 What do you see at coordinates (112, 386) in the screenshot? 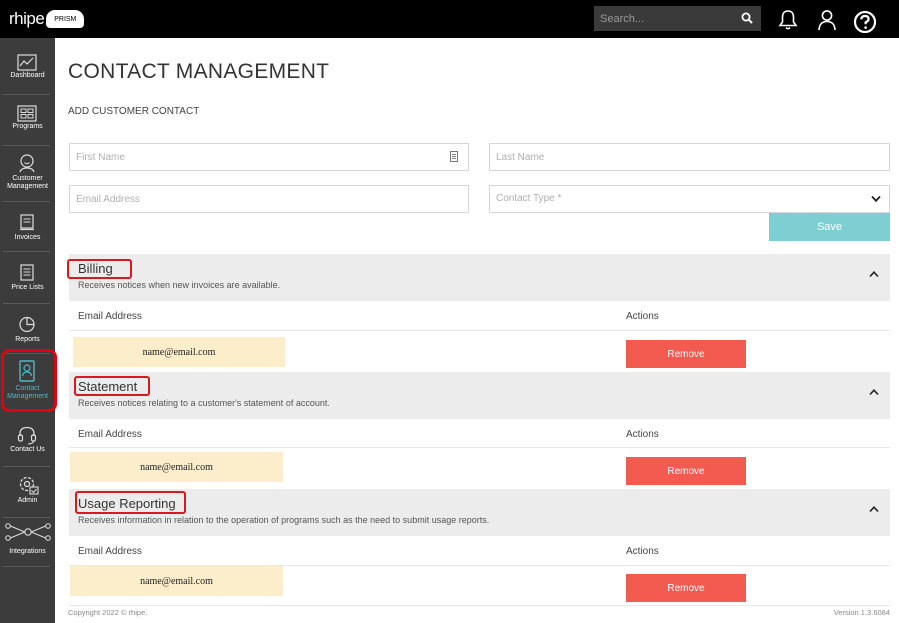
I see `statement-annotation` at bounding box center [112, 386].